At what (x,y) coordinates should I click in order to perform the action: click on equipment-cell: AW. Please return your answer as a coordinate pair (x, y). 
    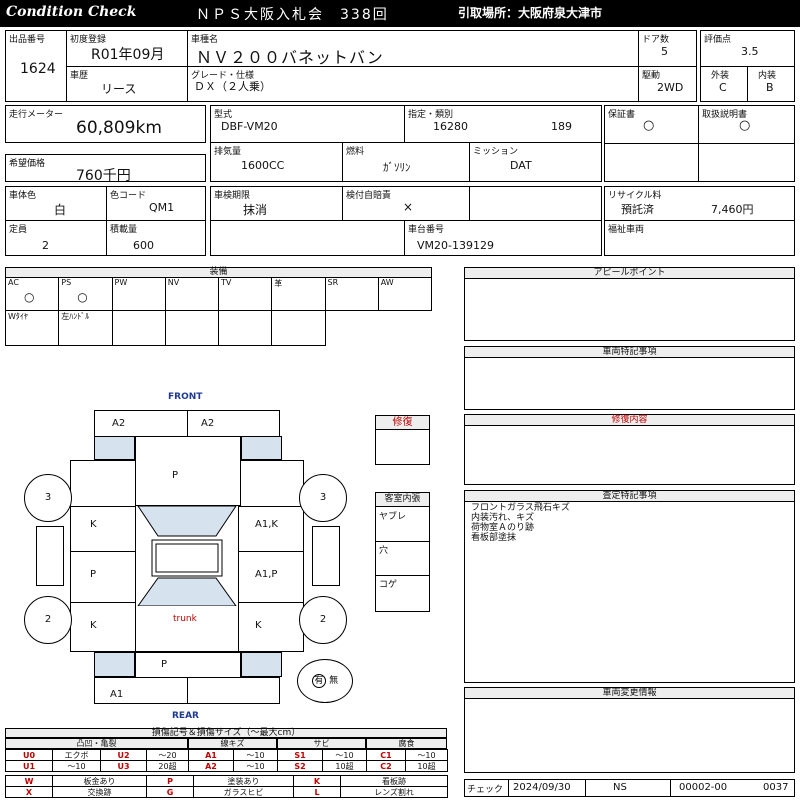
    Looking at the image, I should click on (404, 294).